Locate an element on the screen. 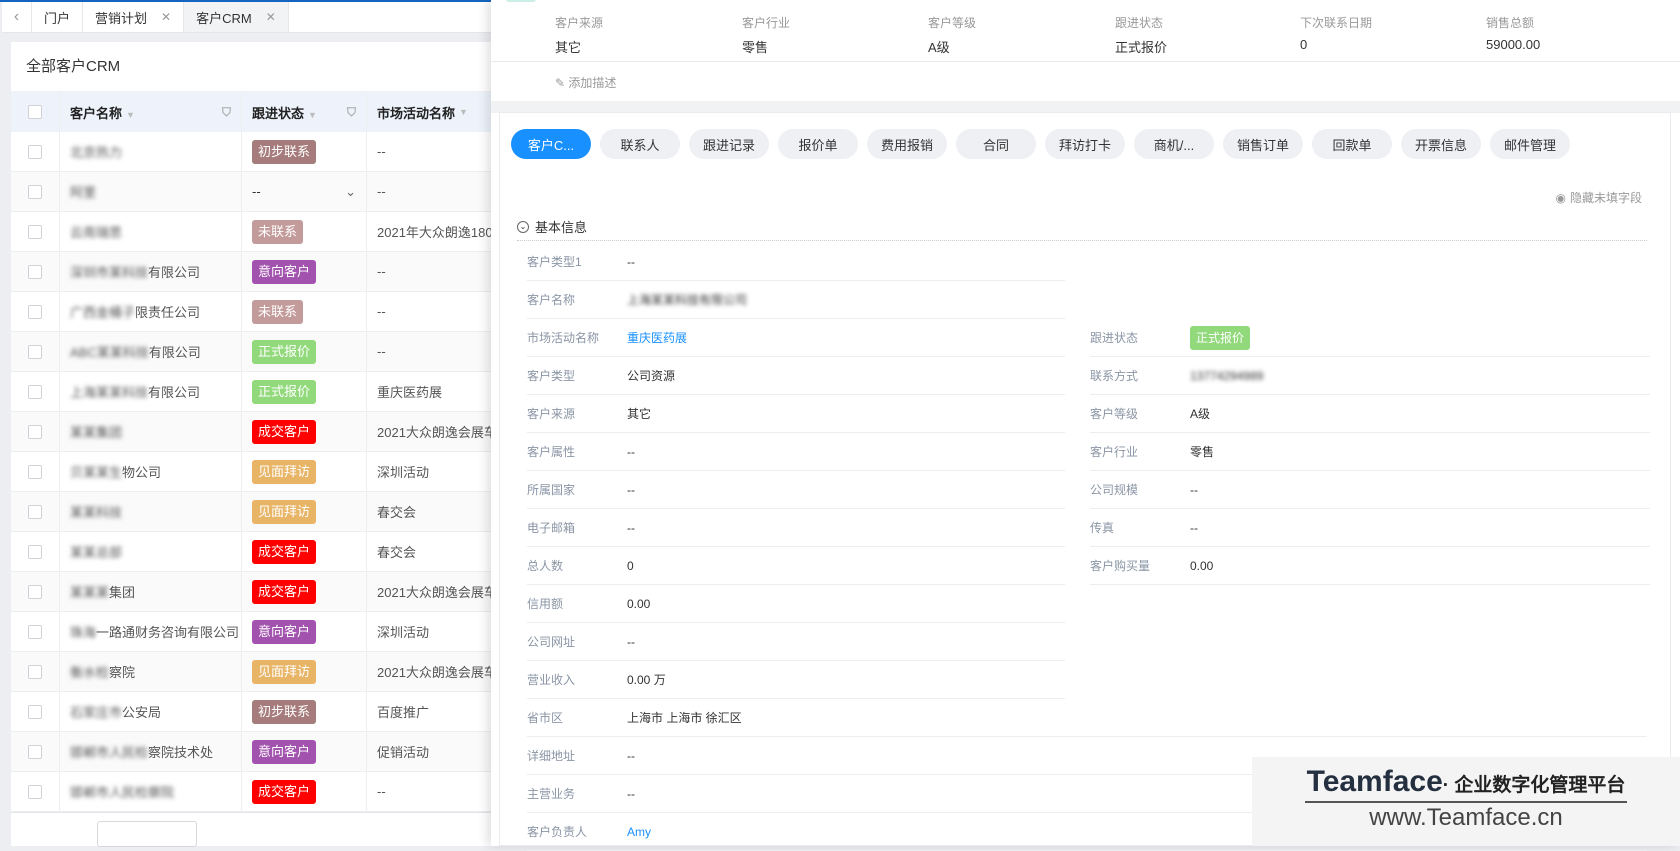 The height and width of the screenshot is (851, 1680). table-row: 广西金桶子限责任公司 未联系 -- is located at coordinates (253, 312).